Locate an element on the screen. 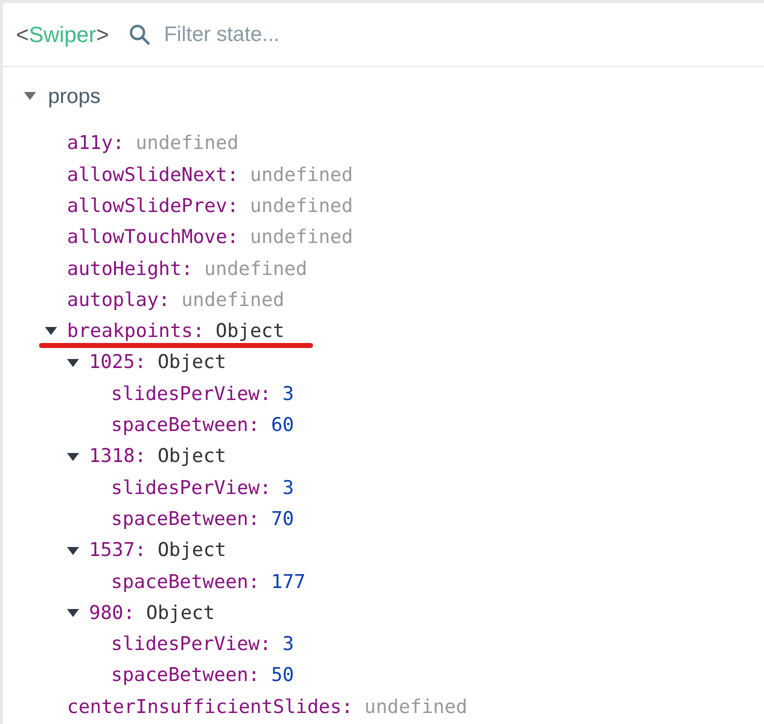 This screenshot has width=764, height=724. property-row-text: 1537: Object is located at coordinates (157, 551).